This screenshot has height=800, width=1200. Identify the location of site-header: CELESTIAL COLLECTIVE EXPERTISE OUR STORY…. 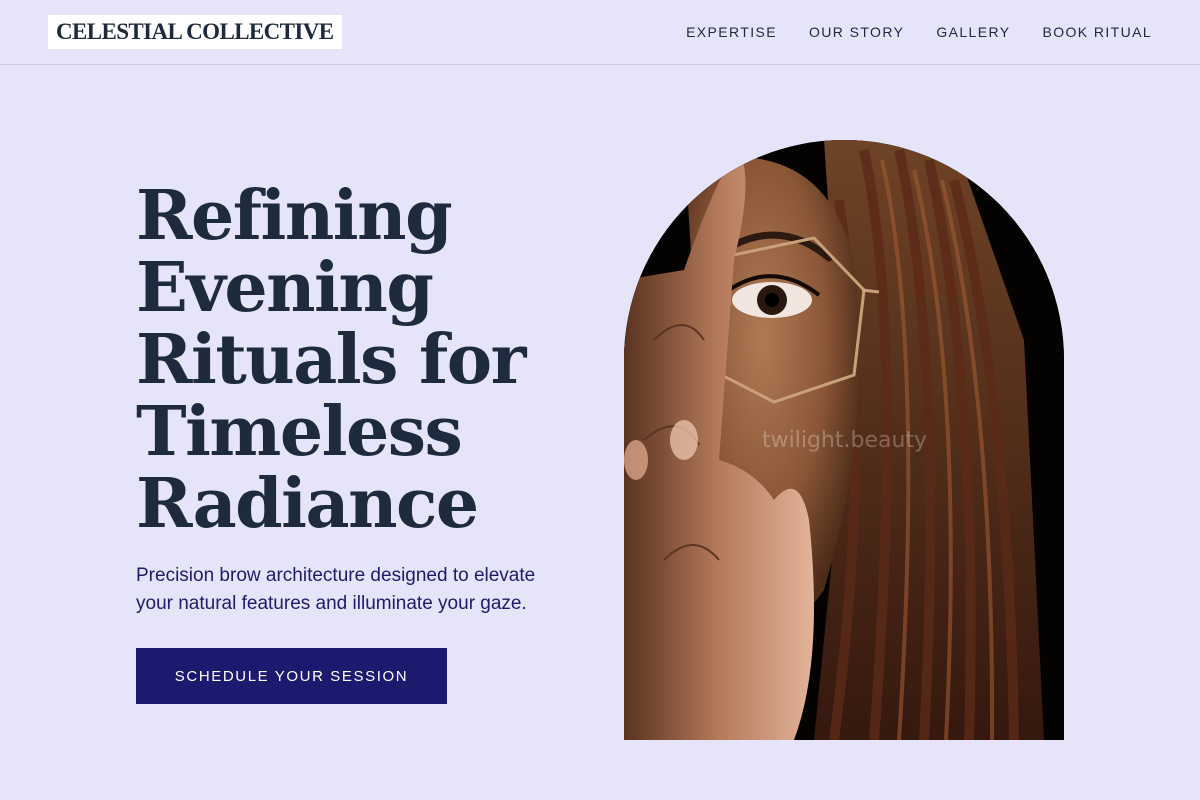
(600, 32).